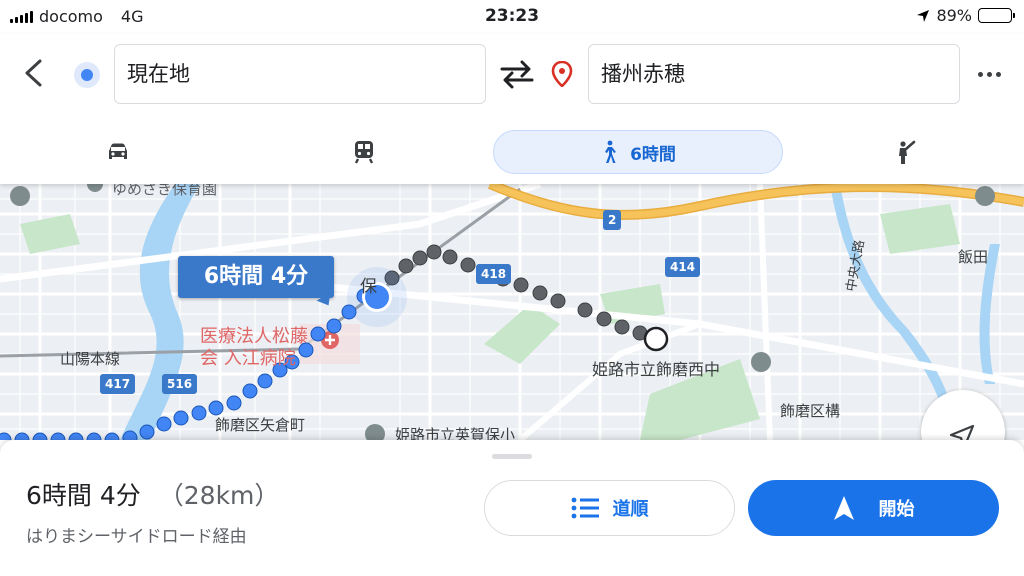  Describe the element at coordinates (90, 359) in the screenshot. I see `map-label-sanyo-line: 山陽本線` at that location.